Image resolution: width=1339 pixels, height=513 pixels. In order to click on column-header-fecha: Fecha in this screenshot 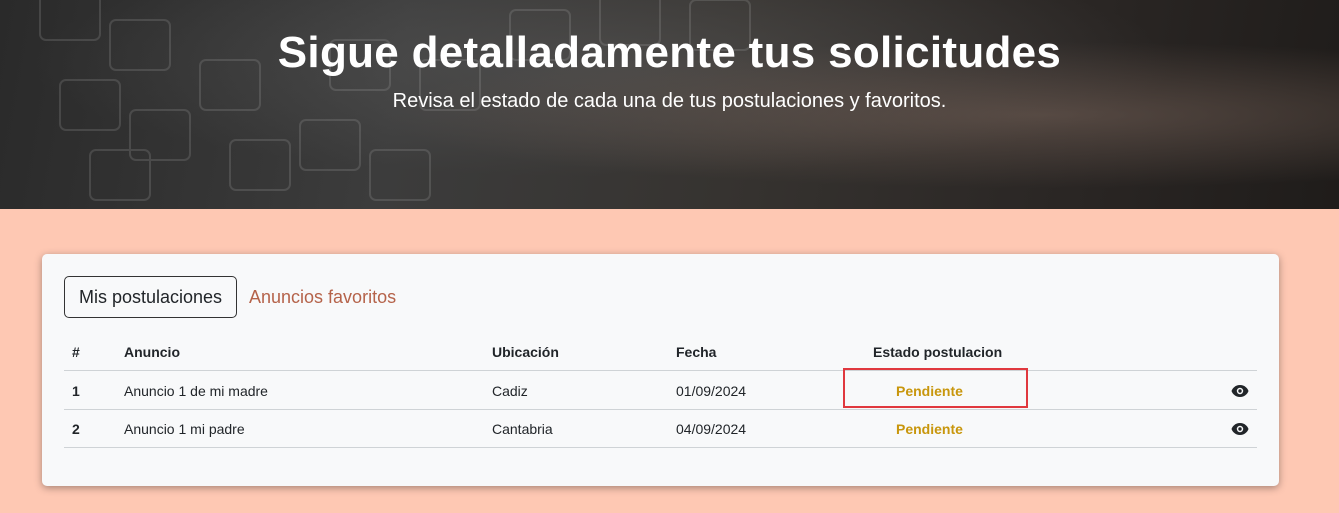, I will do `click(696, 352)`.